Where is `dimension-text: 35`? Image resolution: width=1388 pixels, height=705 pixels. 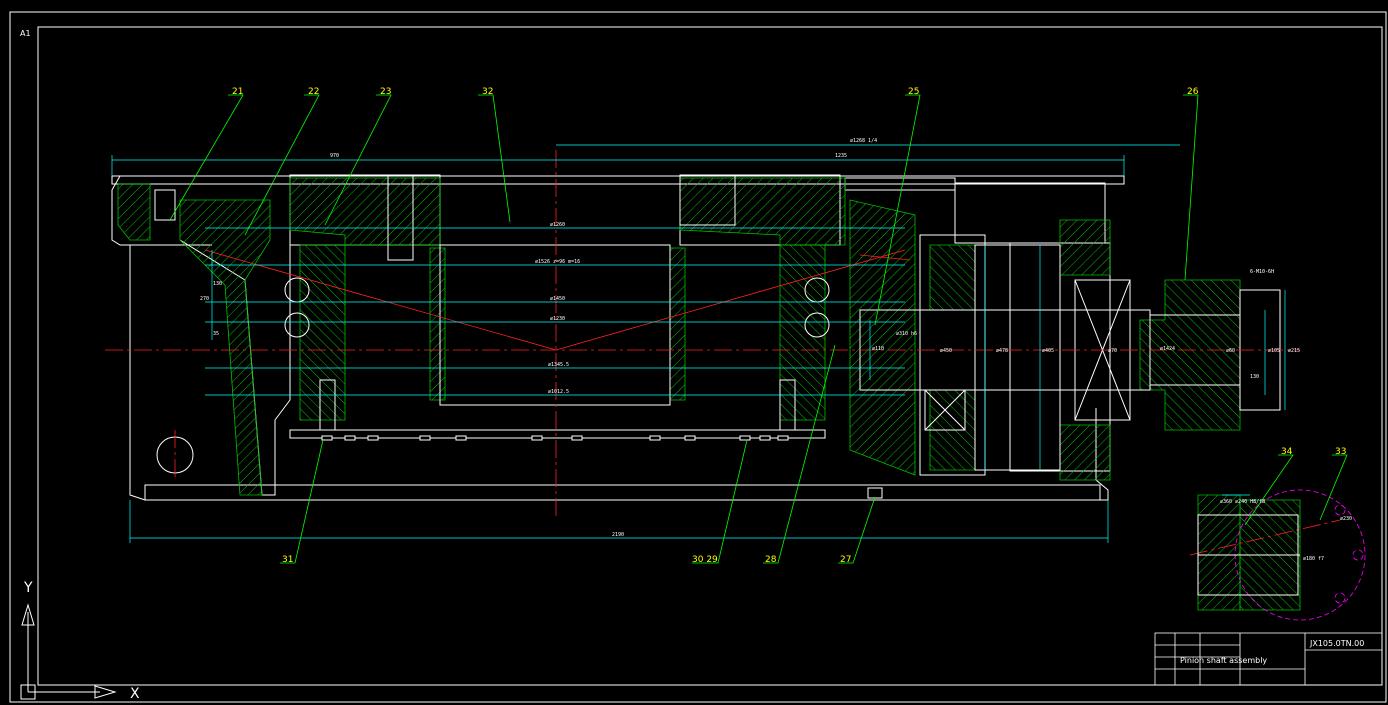
dimension-text: 35 is located at coordinates (216, 334).